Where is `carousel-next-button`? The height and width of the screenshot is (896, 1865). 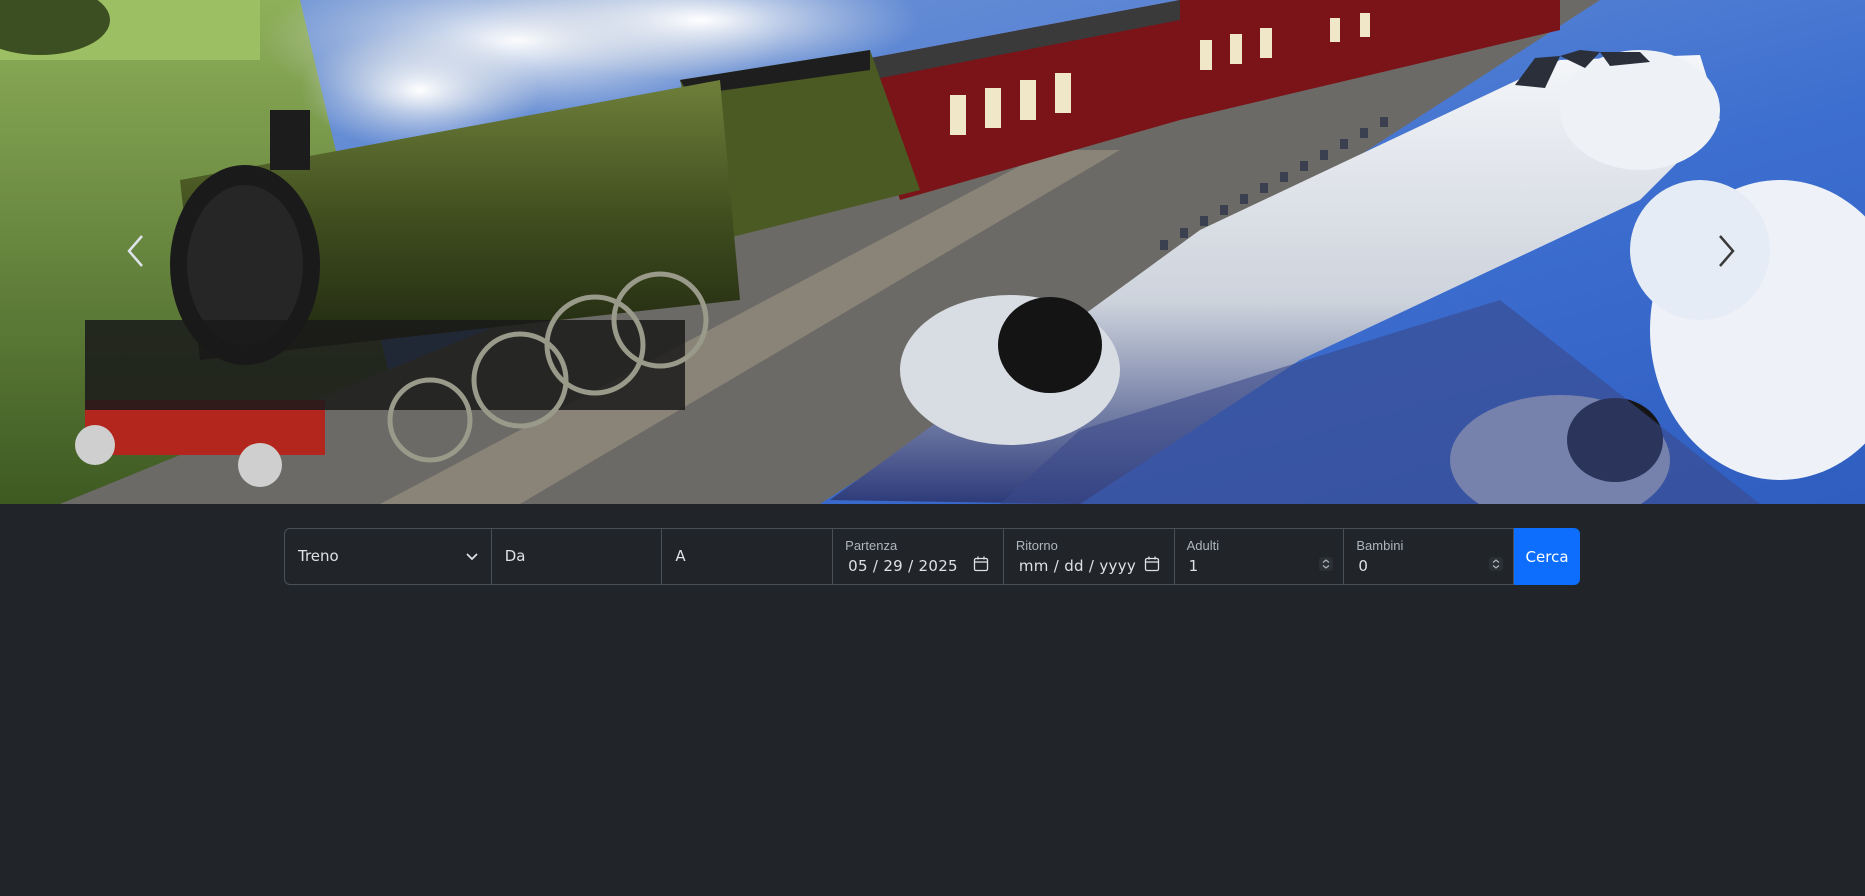
carousel-next-button is located at coordinates (1726, 251).